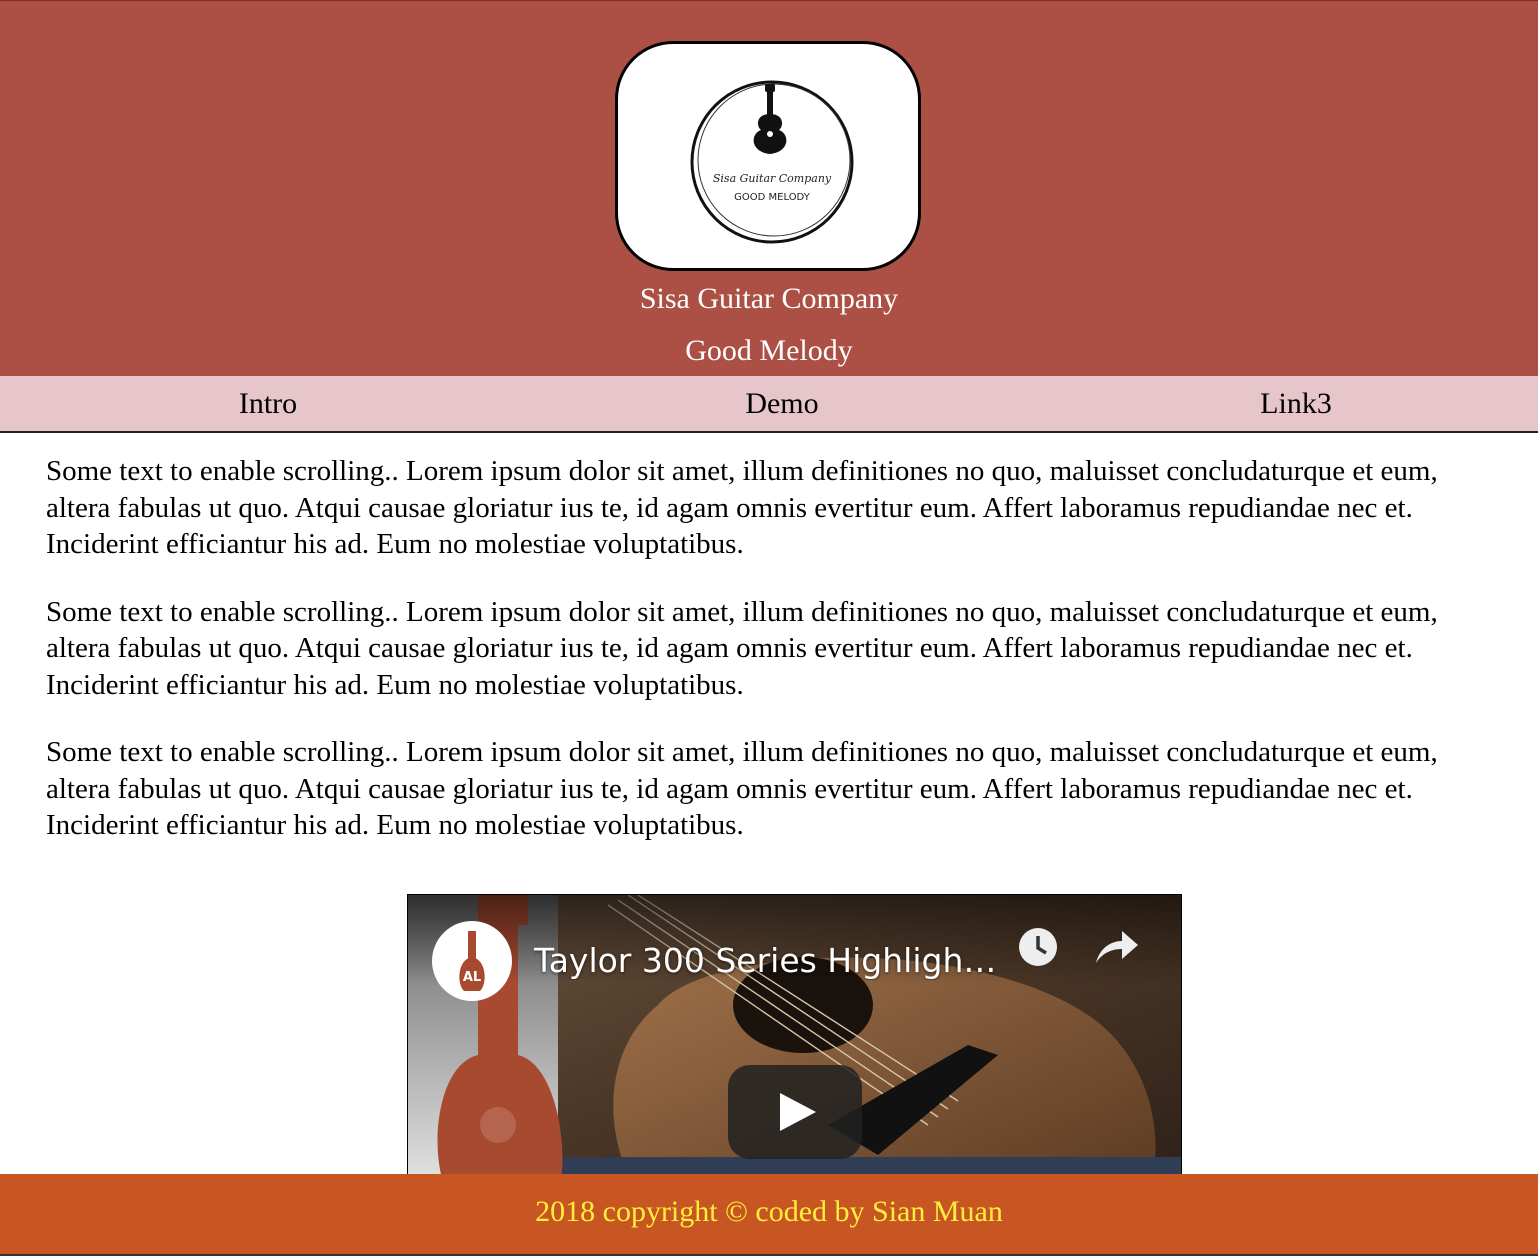 Image resolution: width=1538 pixels, height=1256 pixels. Describe the element at coordinates (769, 350) in the screenshot. I see `tagline: Good Melody` at that location.